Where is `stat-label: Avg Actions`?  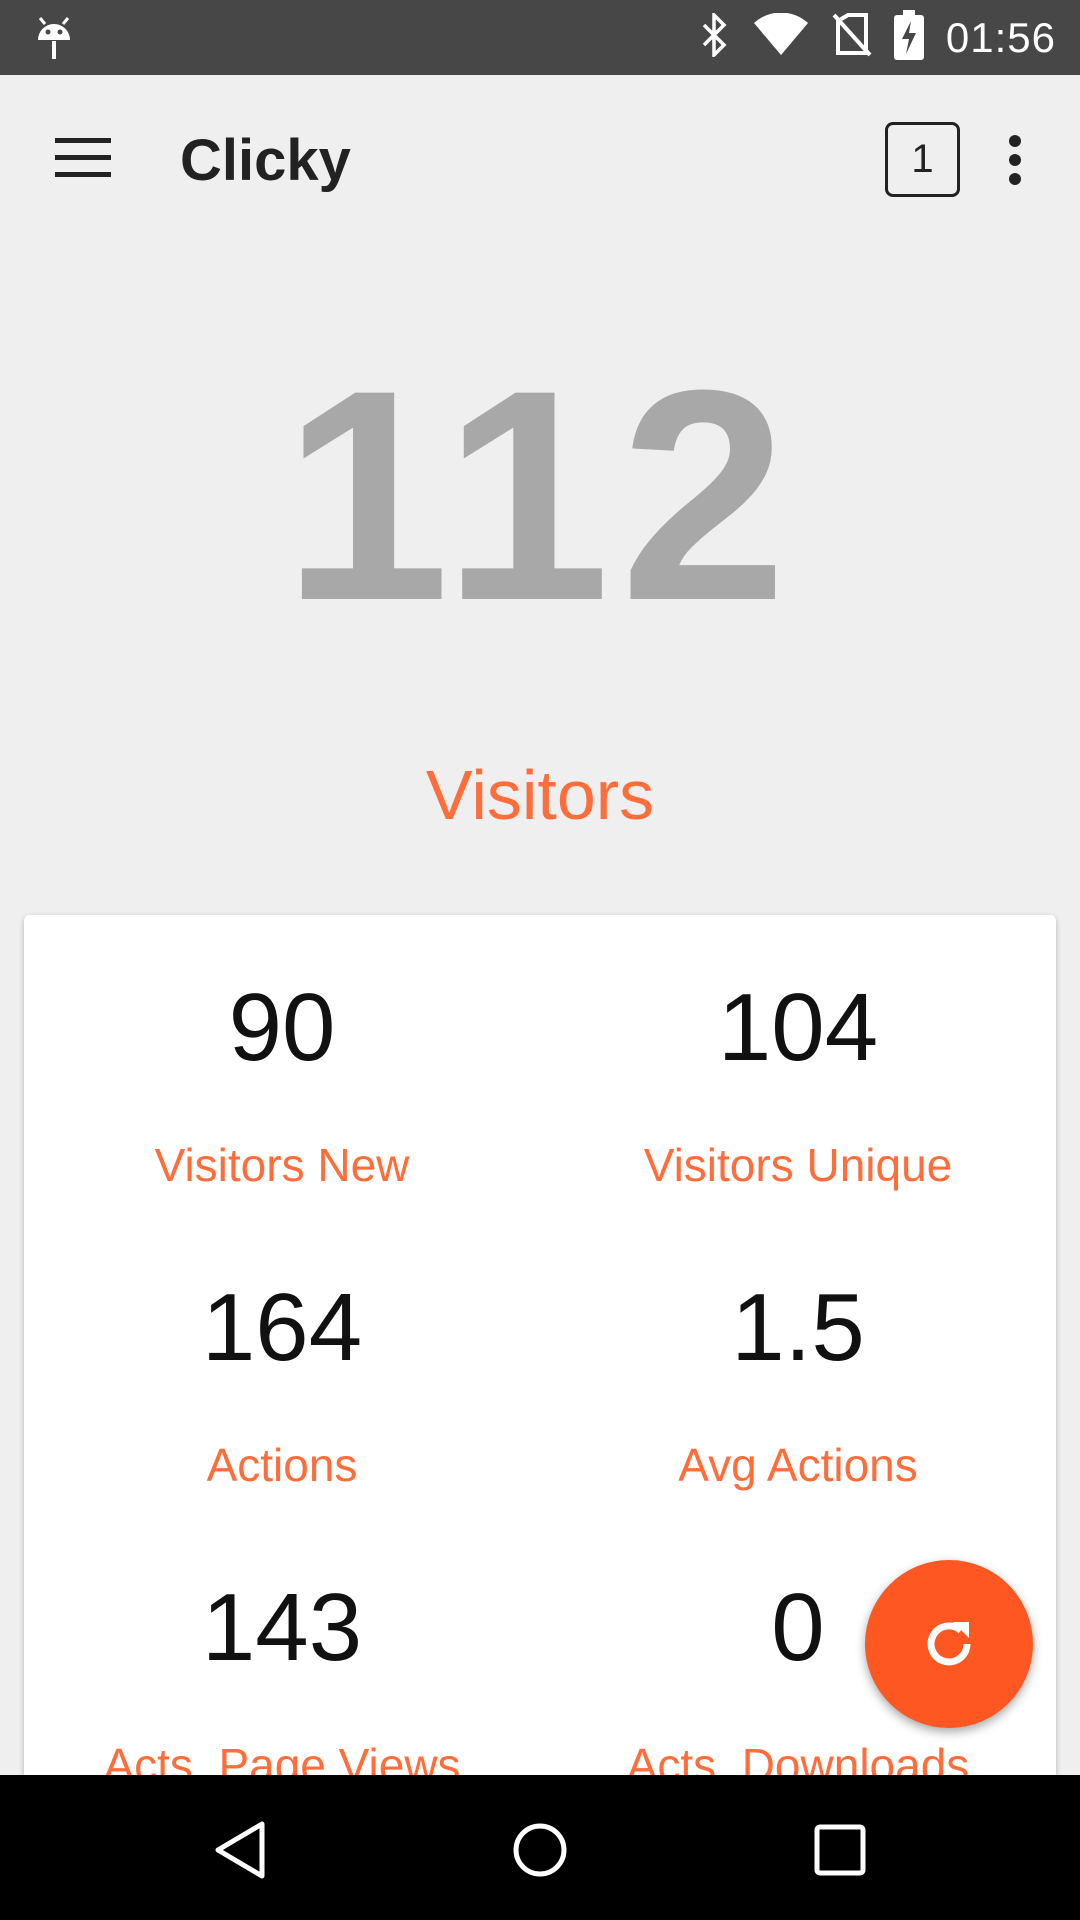 stat-label: Avg Actions is located at coordinates (798, 1465).